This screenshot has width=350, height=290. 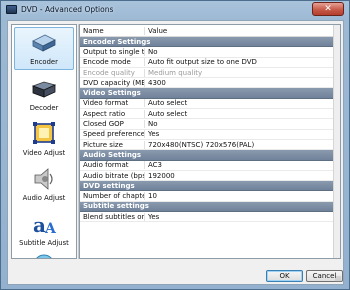 I want to click on property-name: Encode quality, so click(x=109, y=72).